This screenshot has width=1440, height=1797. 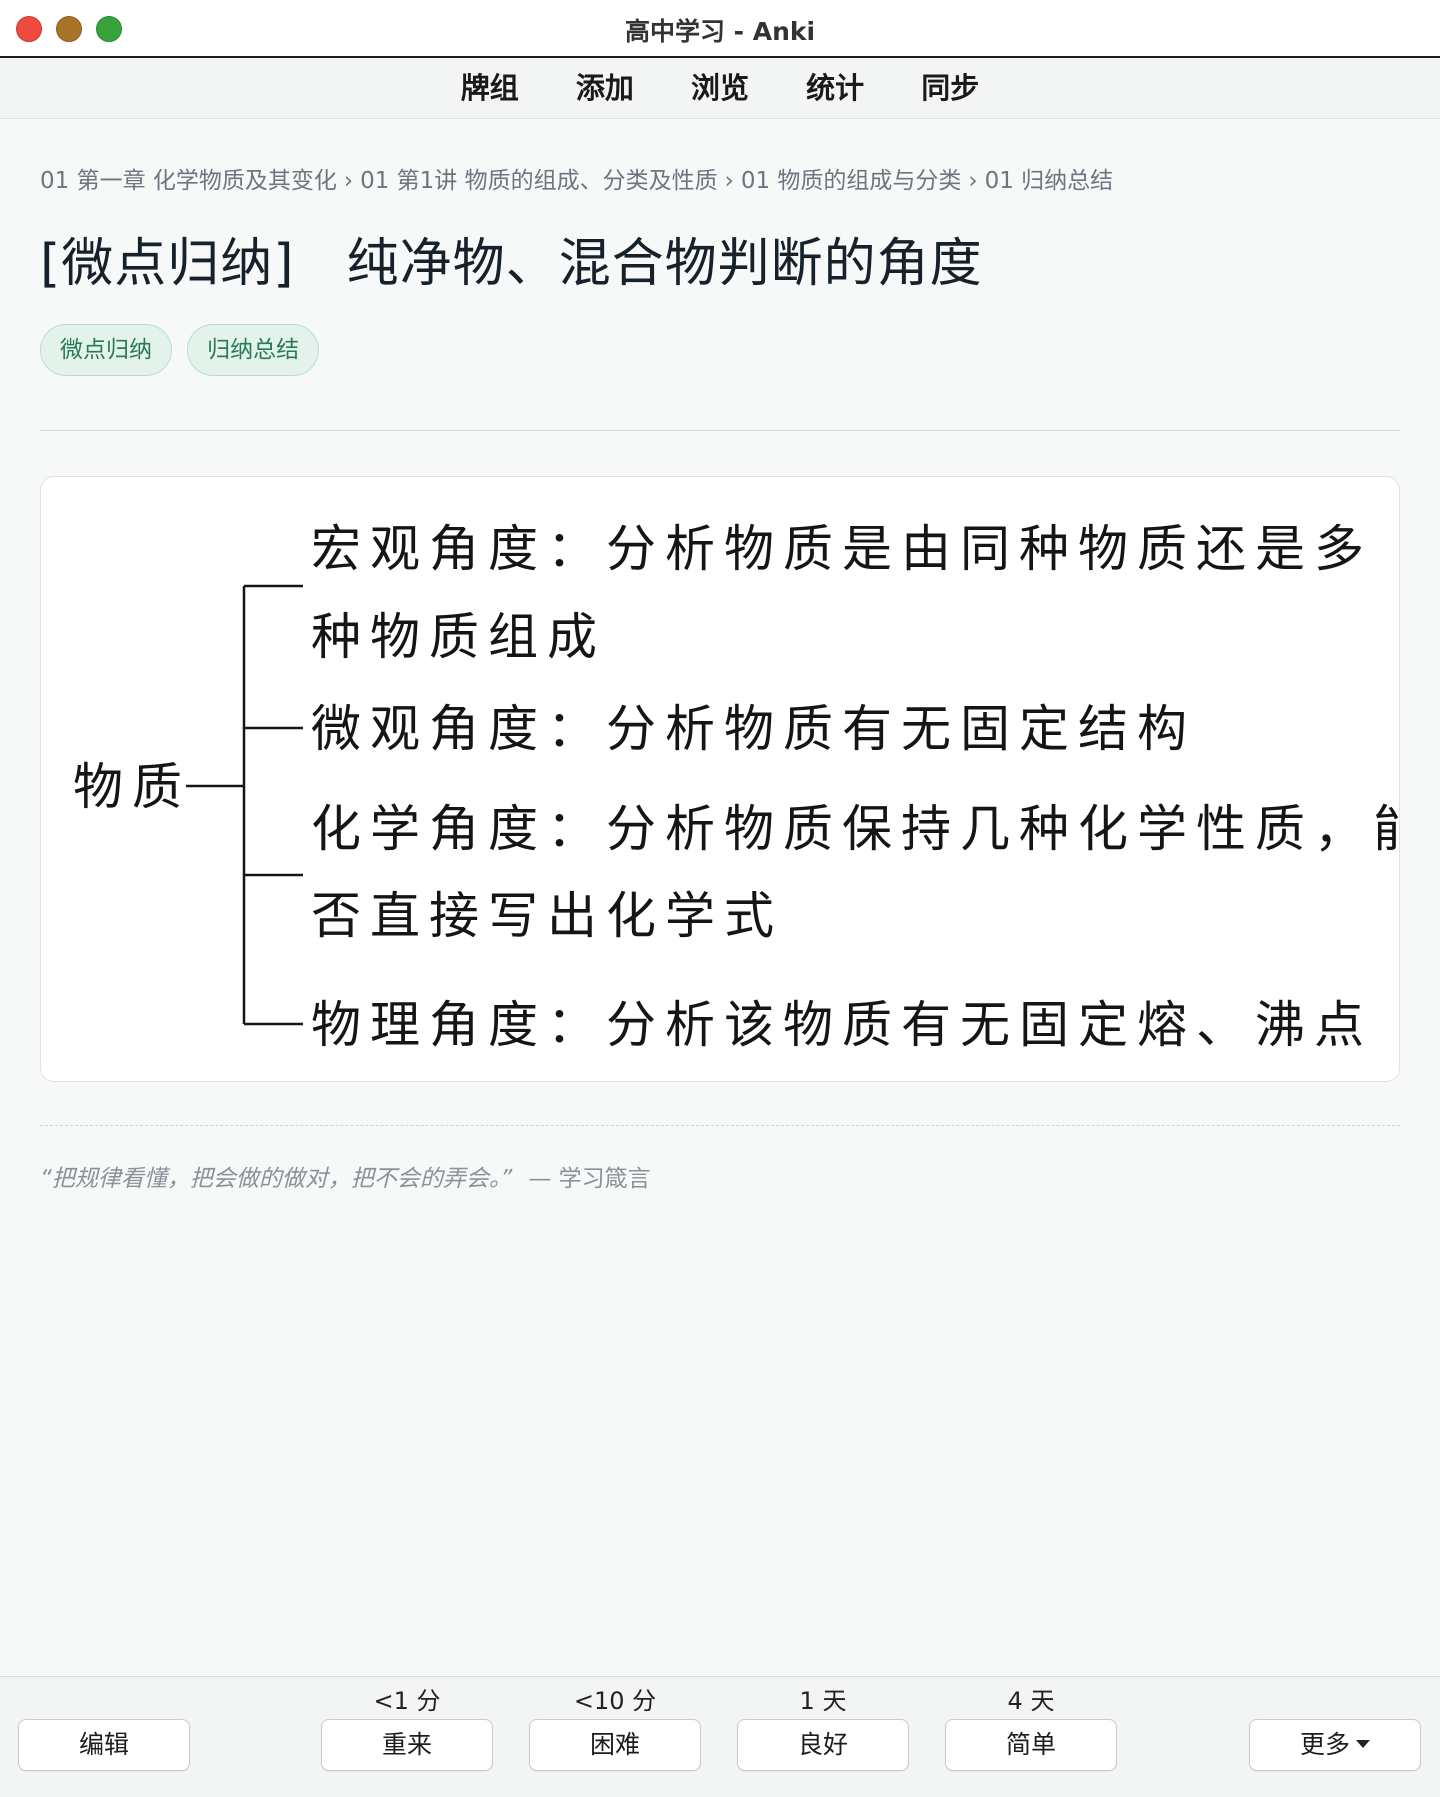 What do you see at coordinates (605, 88) in the screenshot?
I see `nav-add: 添加` at bounding box center [605, 88].